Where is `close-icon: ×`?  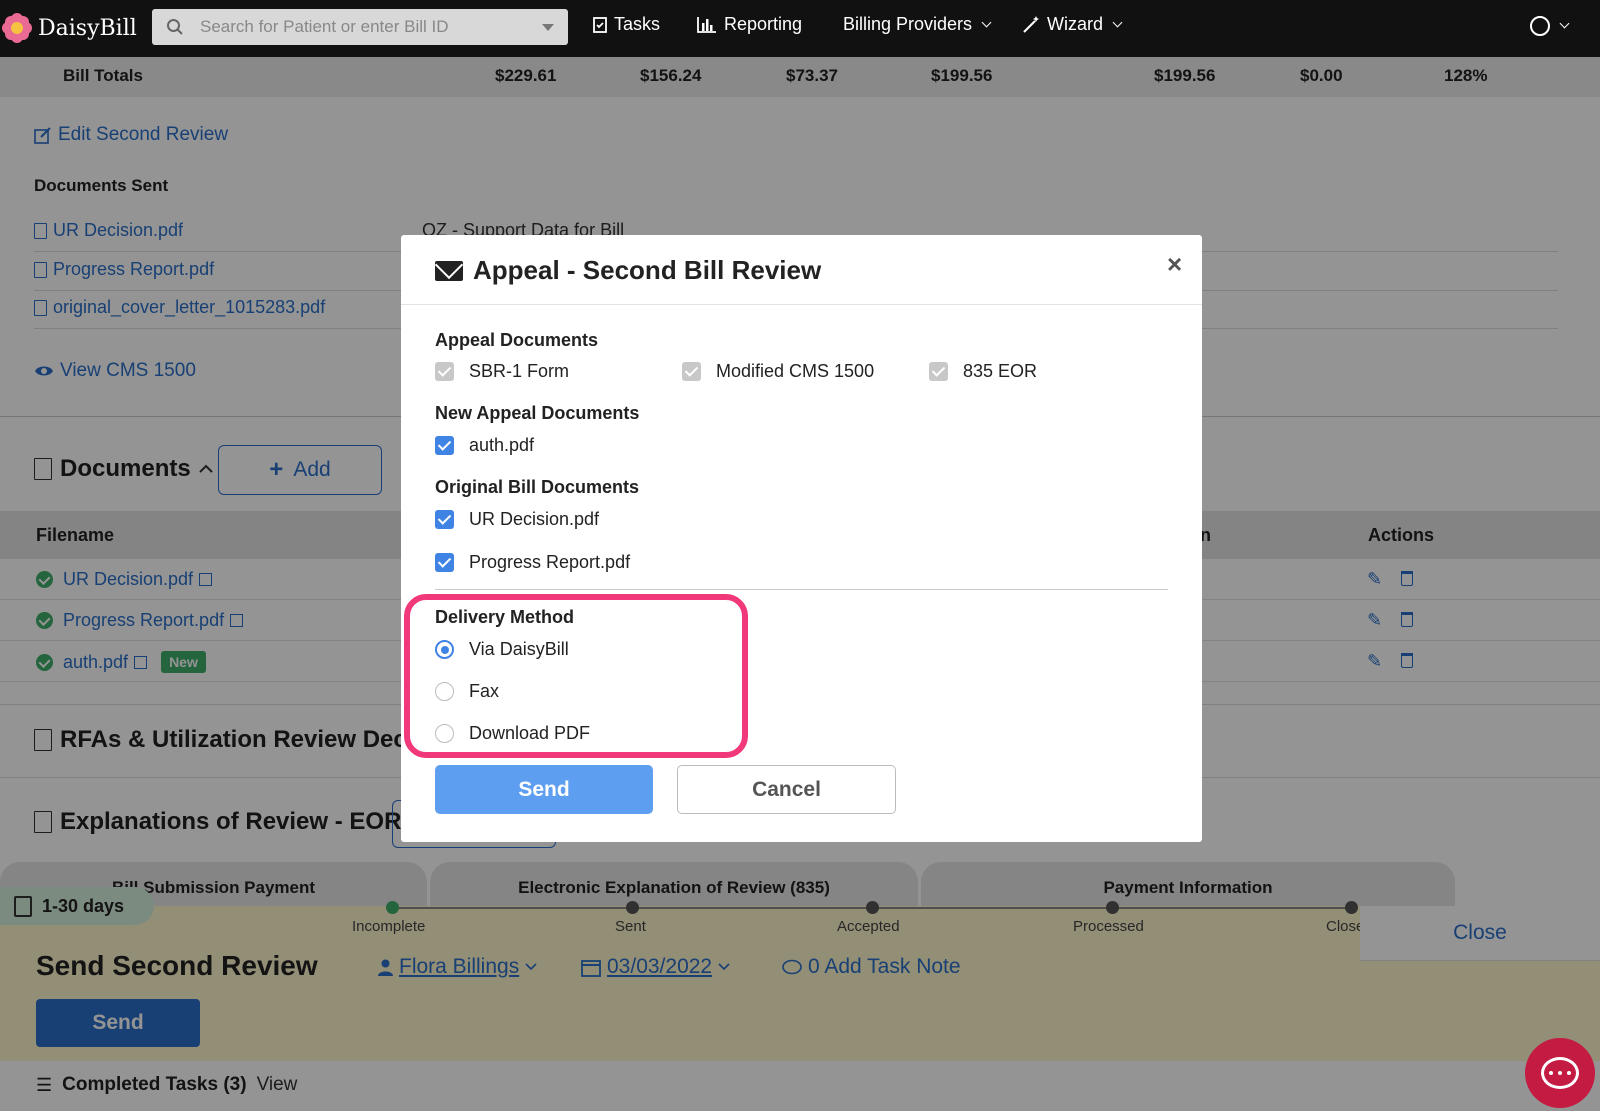
close-icon: × is located at coordinates (1174, 264).